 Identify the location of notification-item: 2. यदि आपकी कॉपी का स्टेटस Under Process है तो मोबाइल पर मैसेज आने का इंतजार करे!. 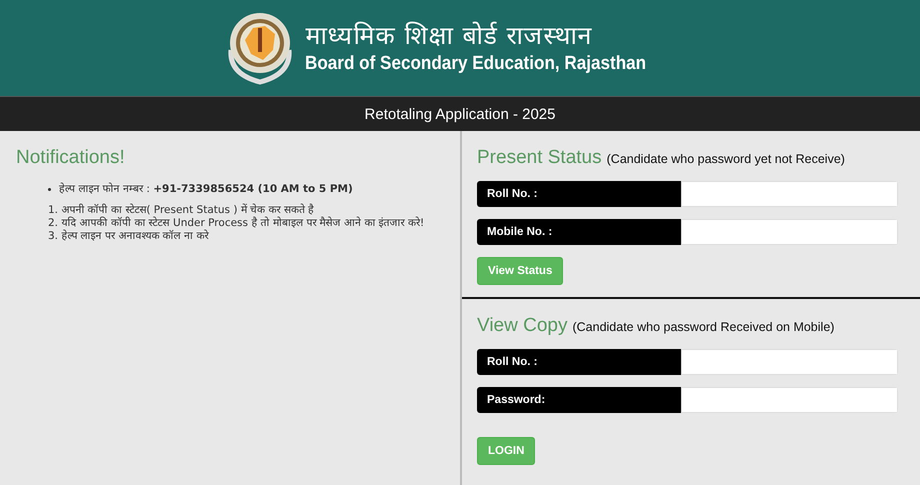
(237, 223).